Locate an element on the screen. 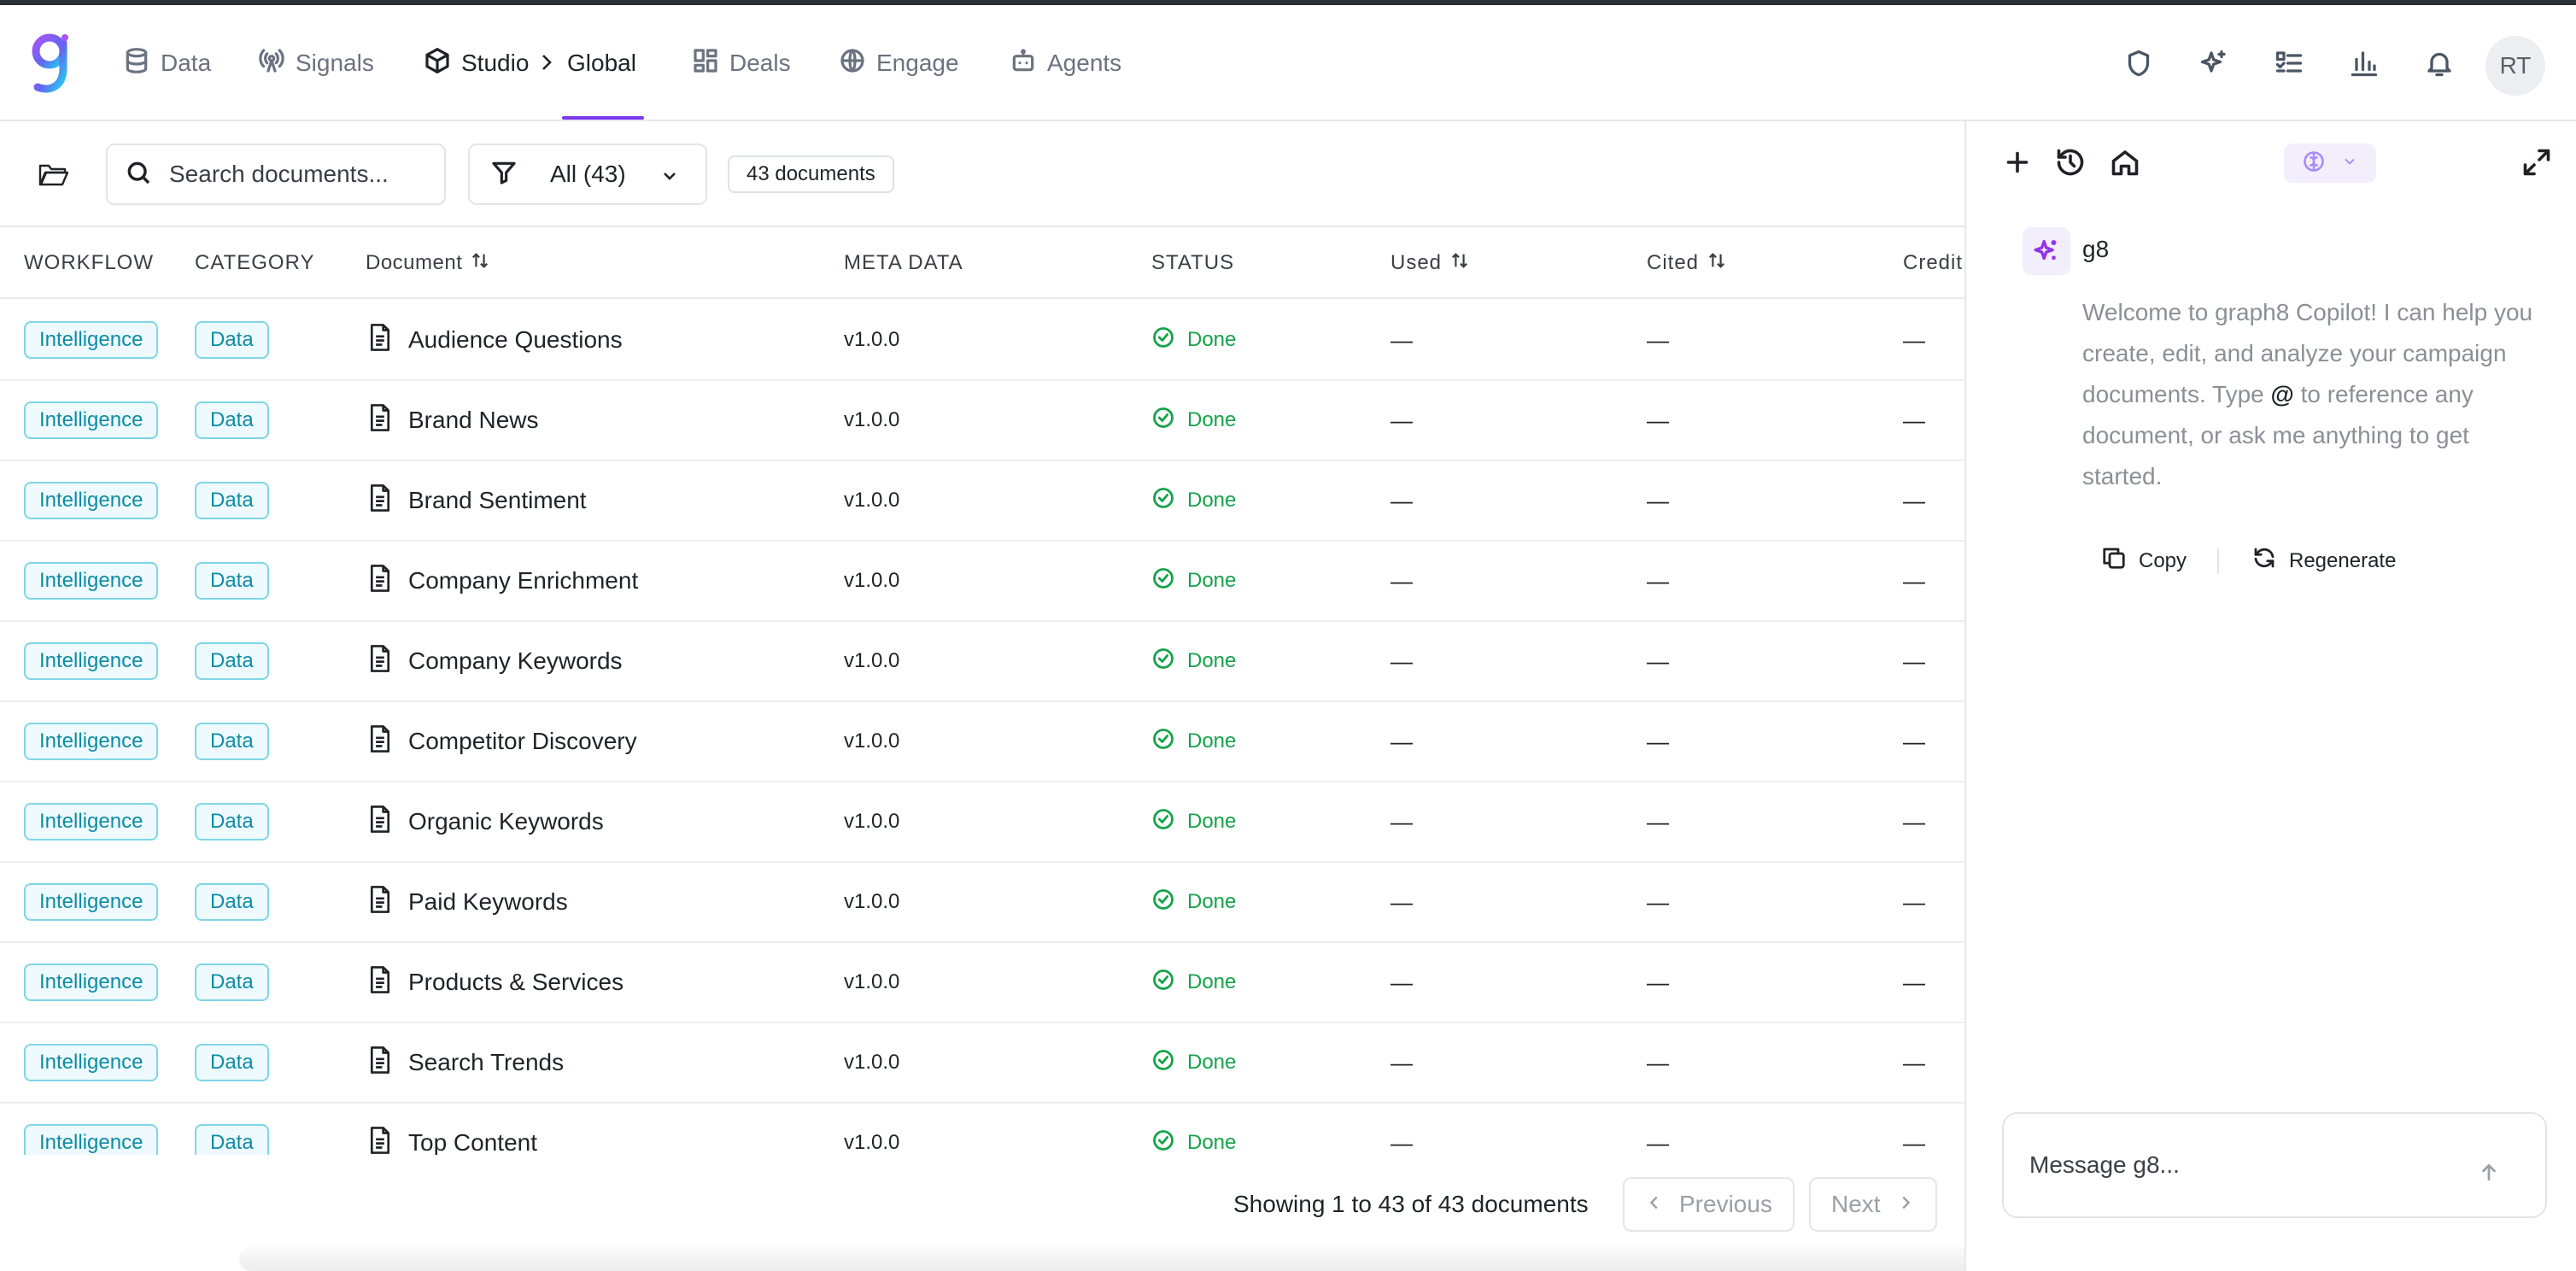  expand-icon is located at coordinates (2536, 162).